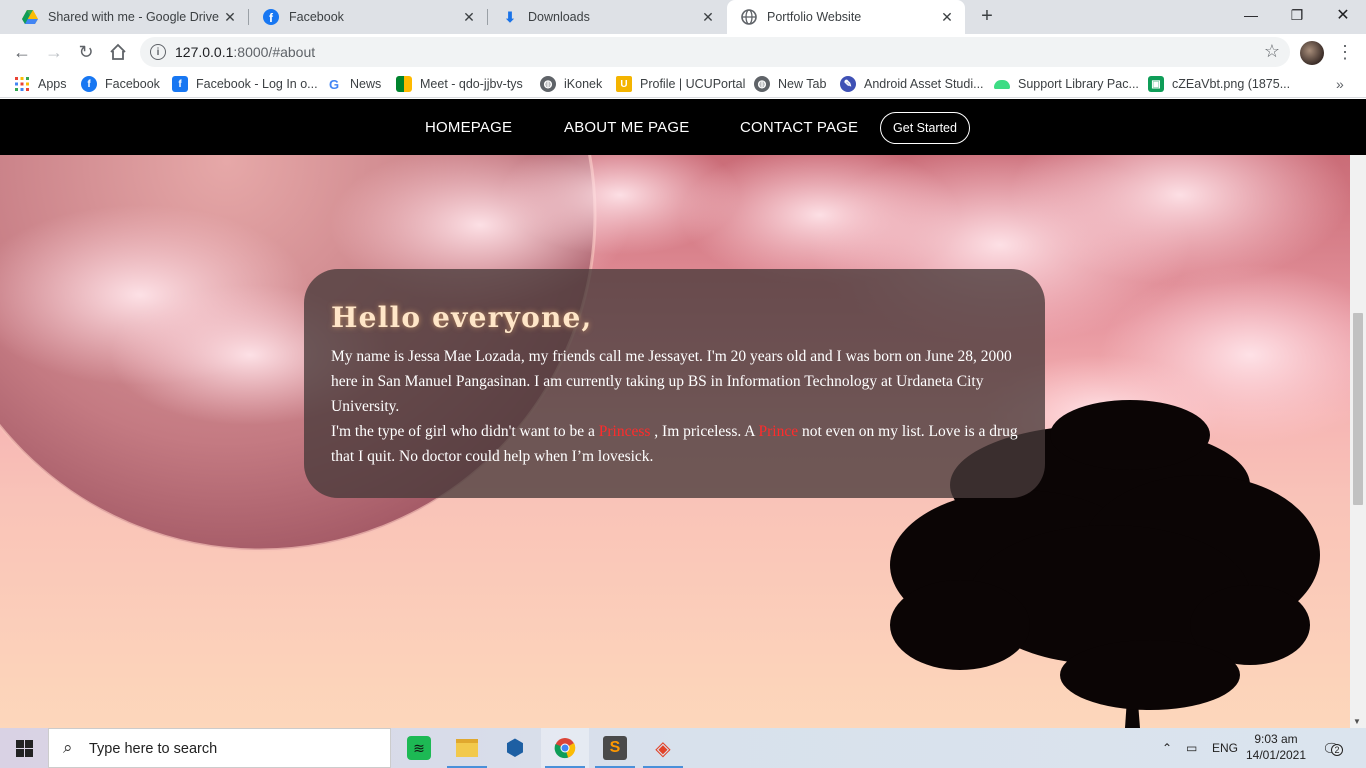 The height and width of the screenshot is (768, 1366). Describe the element at coordinates (1357, 721) in the screenshot. I see `scroll-down-arrow-icon: ▼` at that location.